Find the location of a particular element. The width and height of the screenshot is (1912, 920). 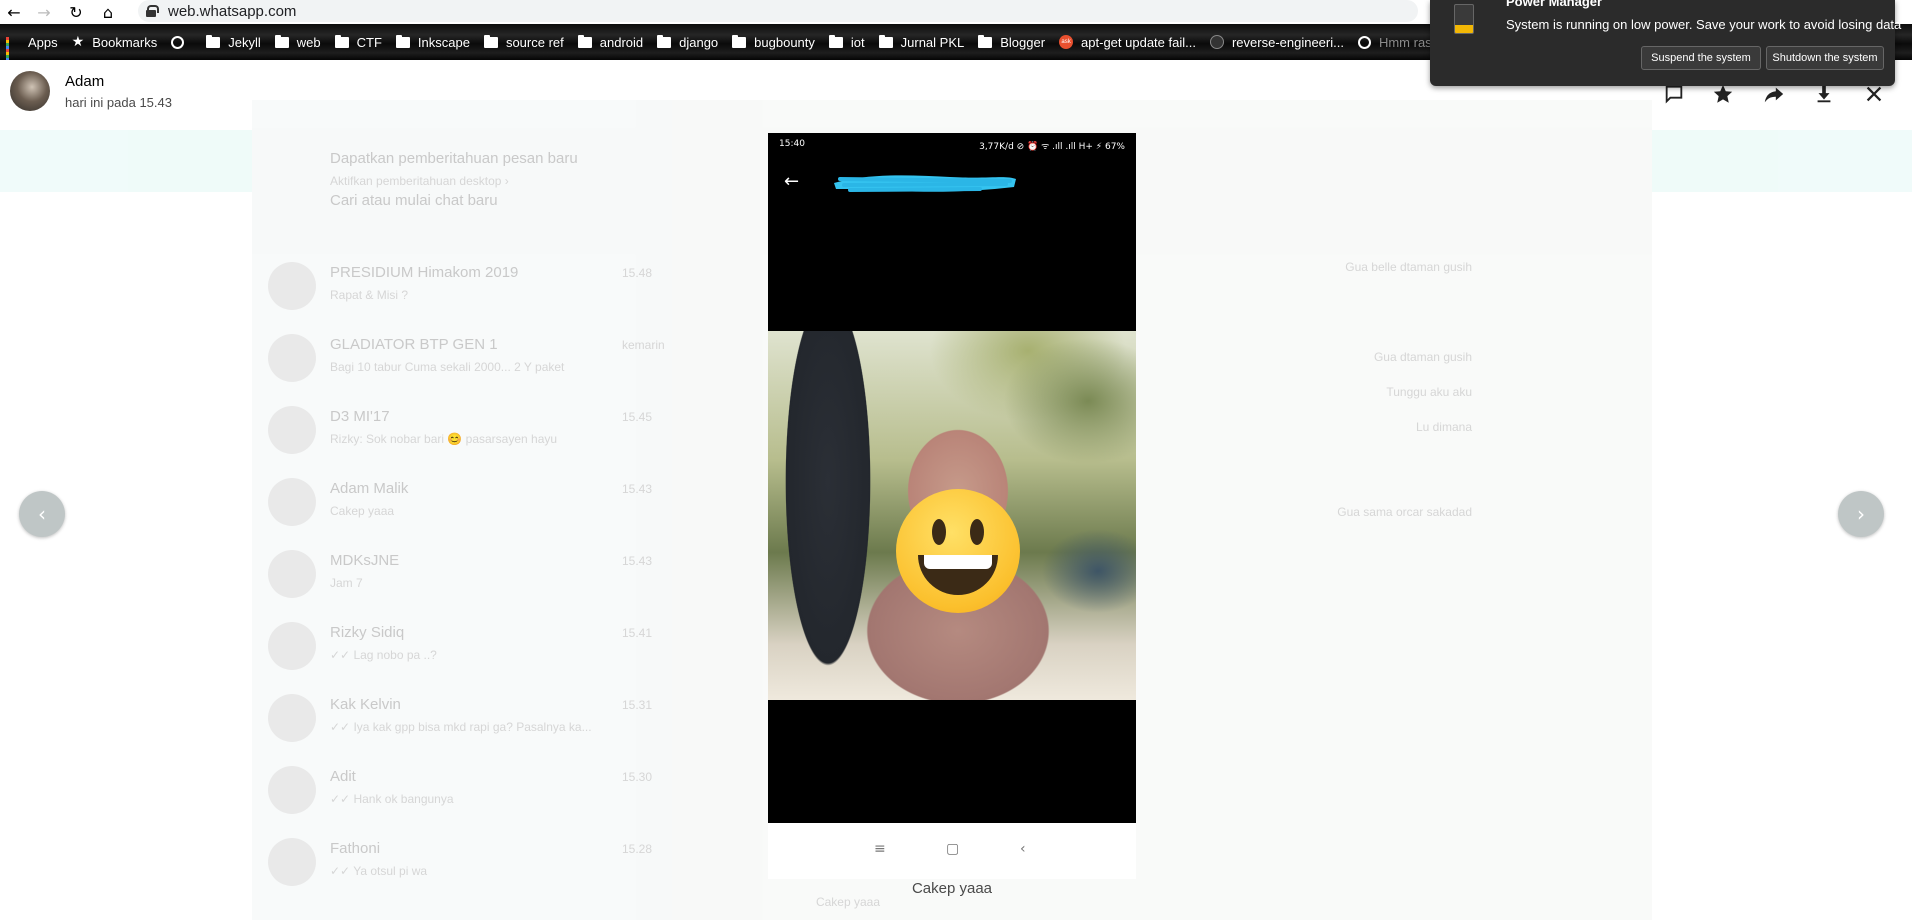

phone-status-icons: 3,77K/d ⊘ ⏰ ᯤ .ıll .ıll H+ ⚡ 67% is located at coordinates (1052, 147).